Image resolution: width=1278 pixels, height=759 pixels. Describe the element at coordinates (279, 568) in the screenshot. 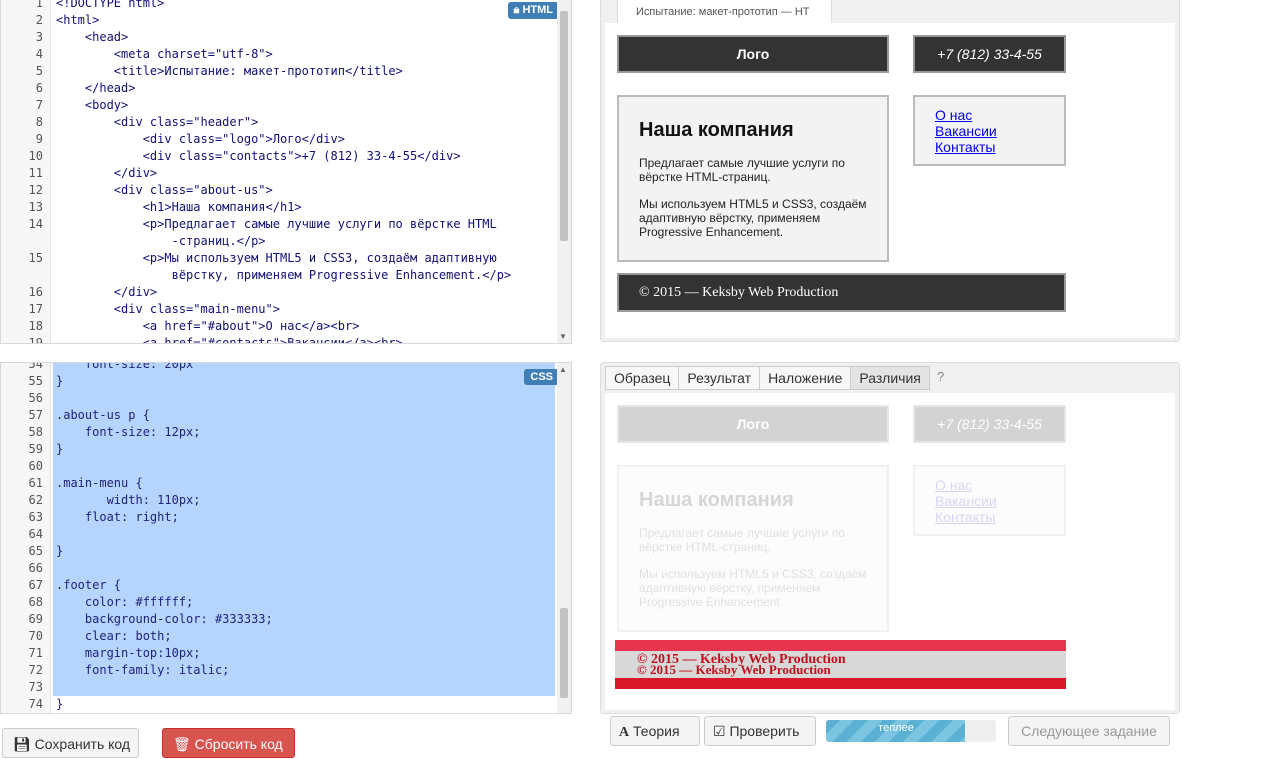

I see `code-line: 66` at that location.